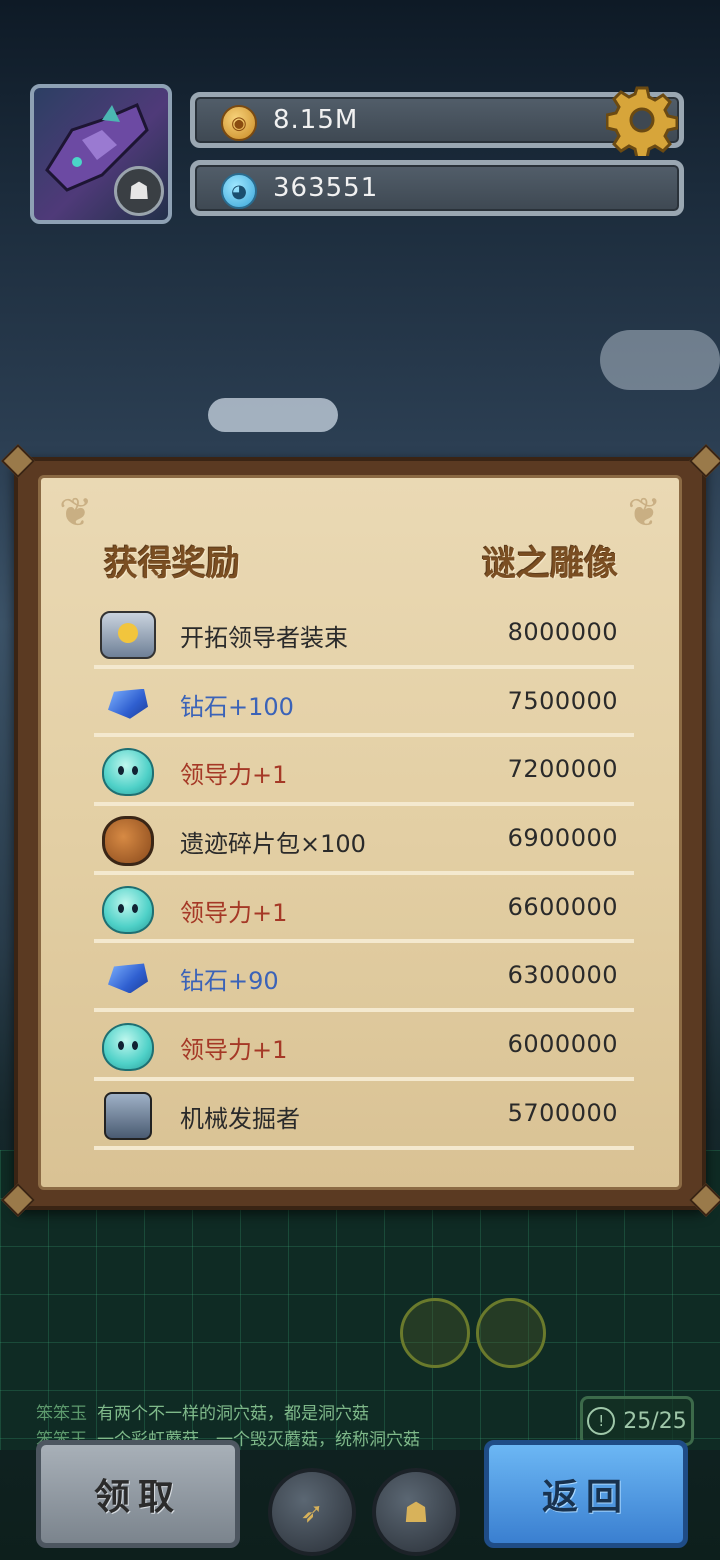  What do you see at coordinates (642, 120) in the screenshot?
I see `gear-icon` at bounding box center [642, 120].